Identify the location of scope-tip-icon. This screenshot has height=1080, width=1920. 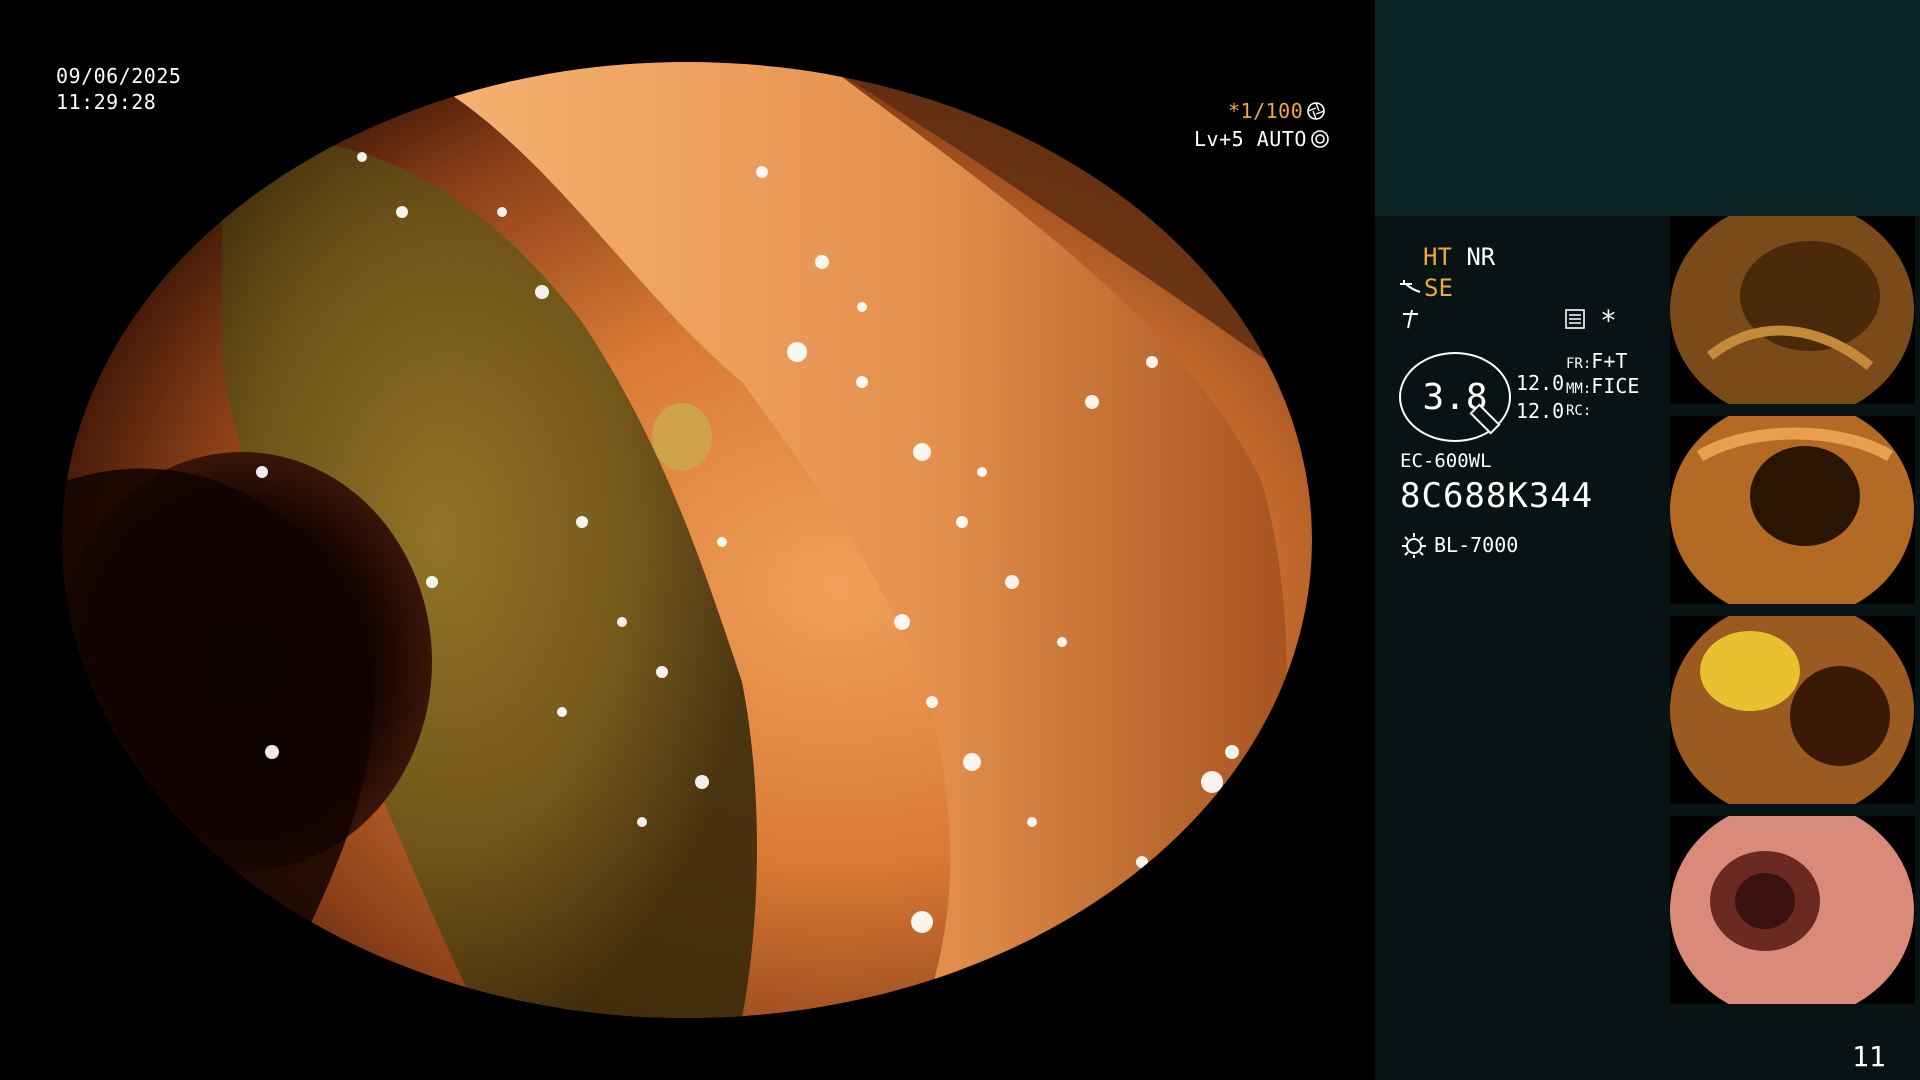
(1410, 286).